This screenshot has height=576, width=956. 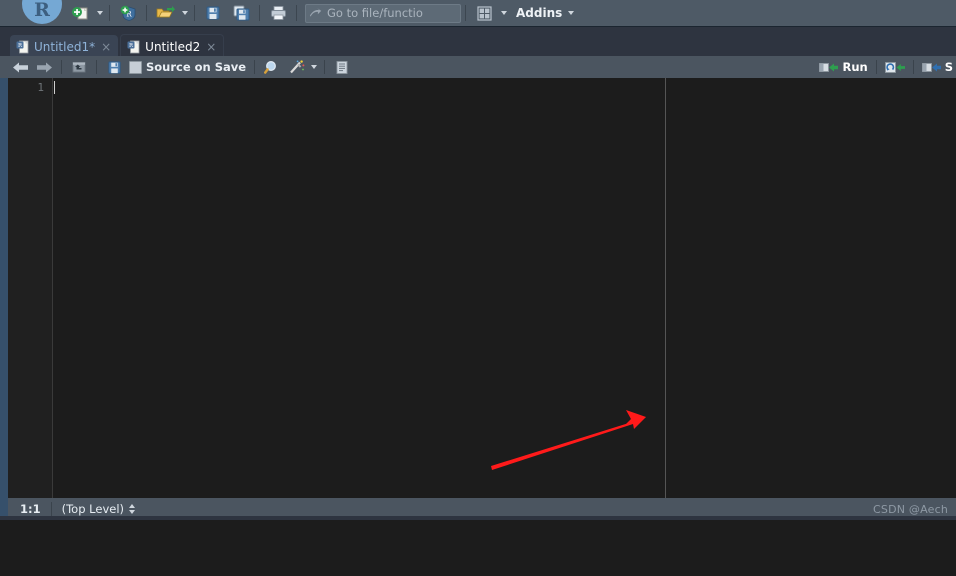 I want to click on back-button, so click(x=20, y=67).